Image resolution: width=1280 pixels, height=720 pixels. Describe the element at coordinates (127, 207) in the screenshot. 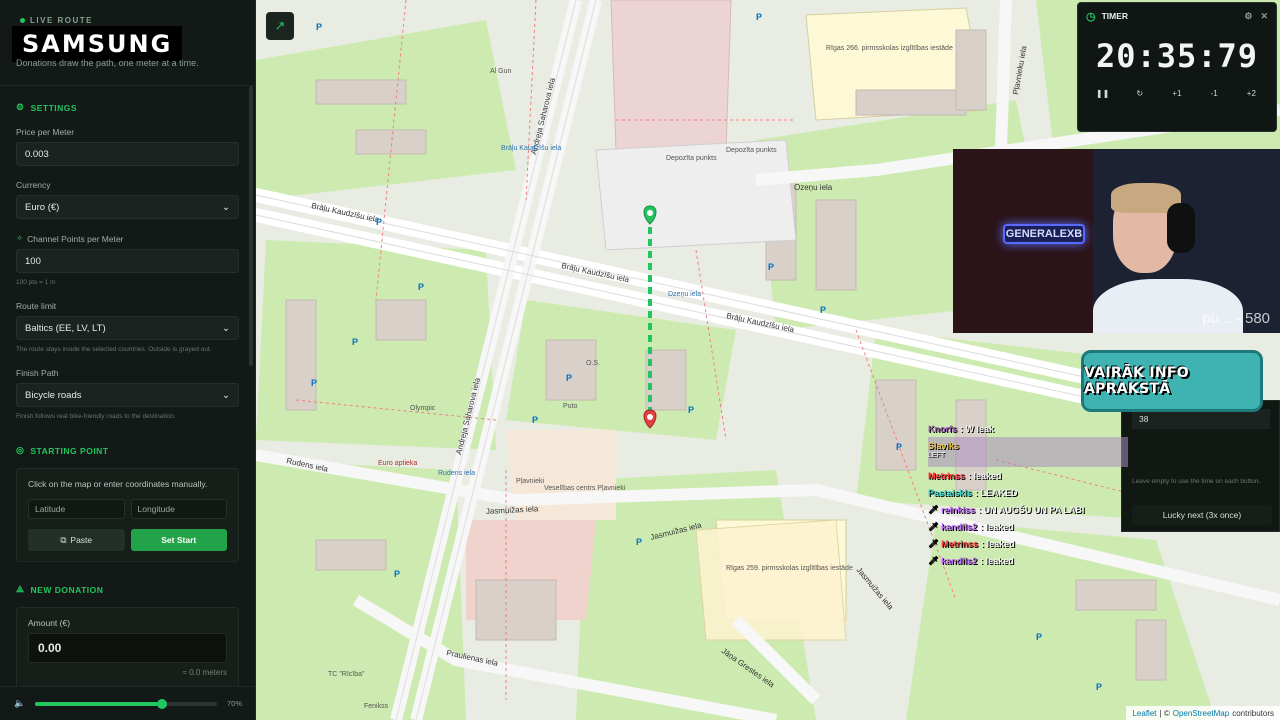

I see `currency-select: Euro (€) ⌄` at that location.